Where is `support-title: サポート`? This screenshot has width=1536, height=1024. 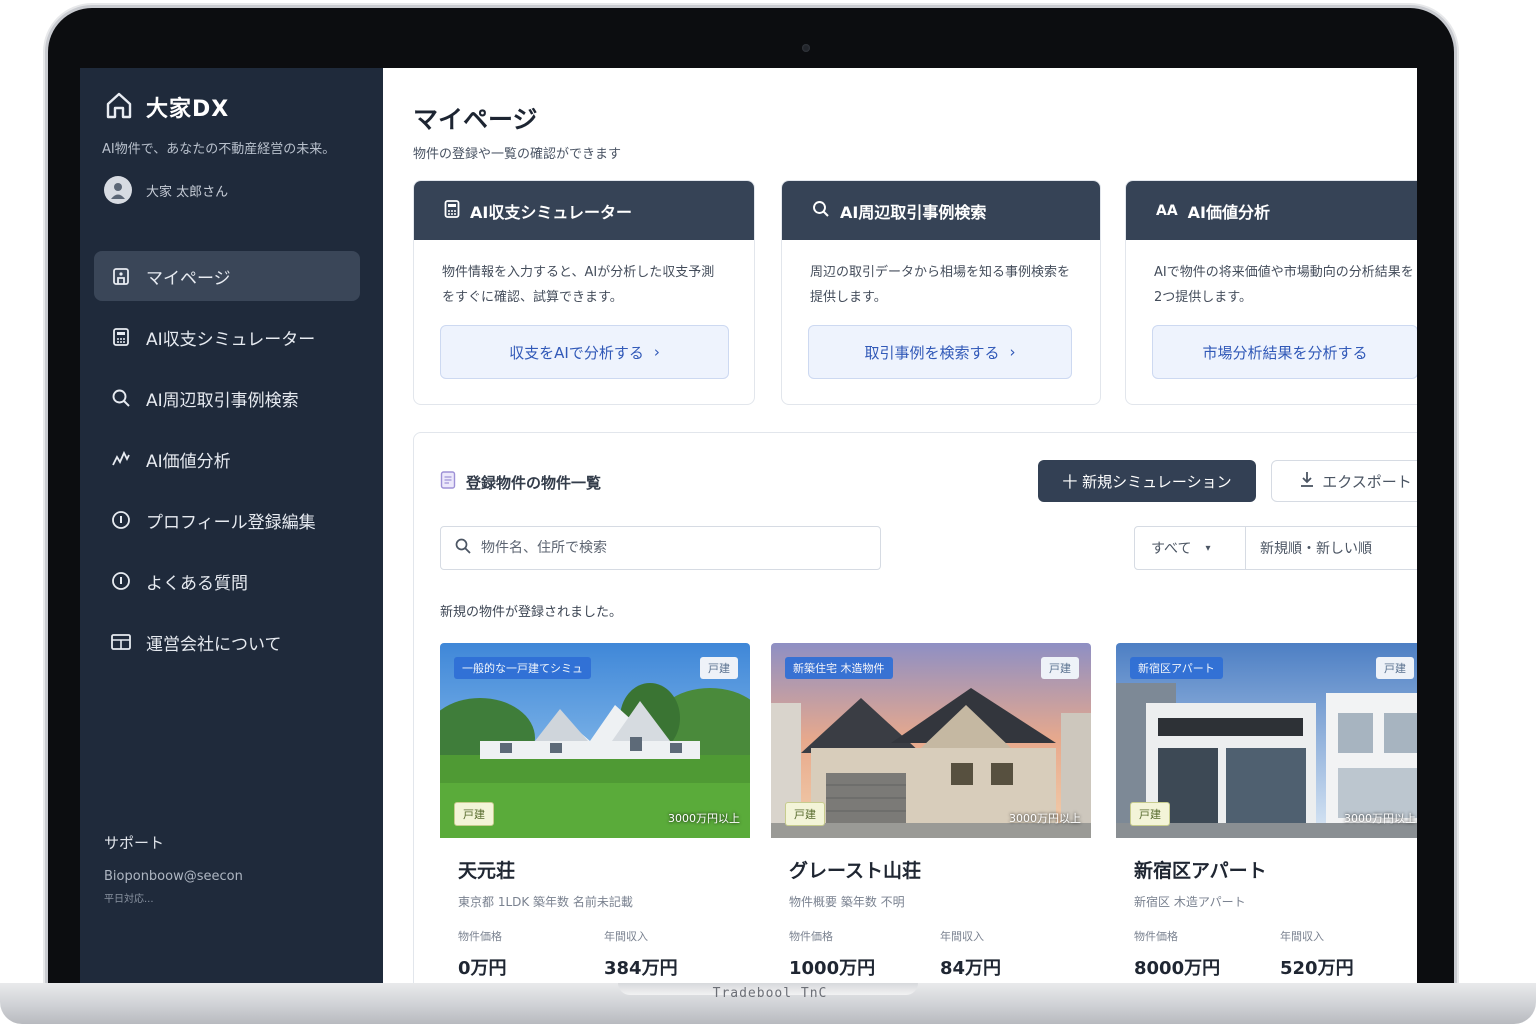
support-title: サポート is located at coordinates (134, 843).